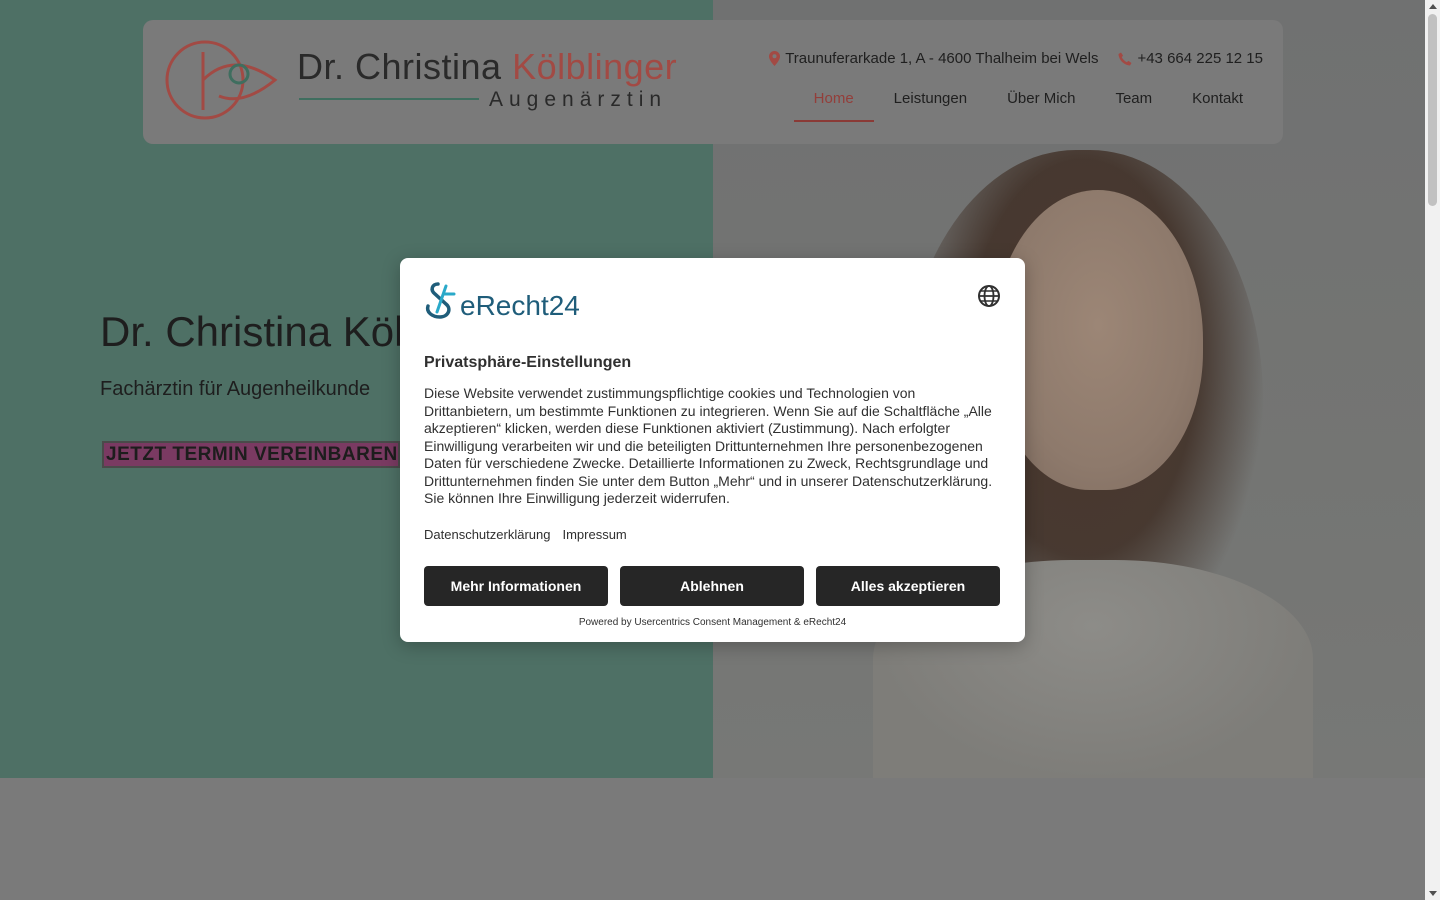 This screenshot has width=1440, height=900. I want to click on logo-name-first: Dr. Christina, so click(405, 66).